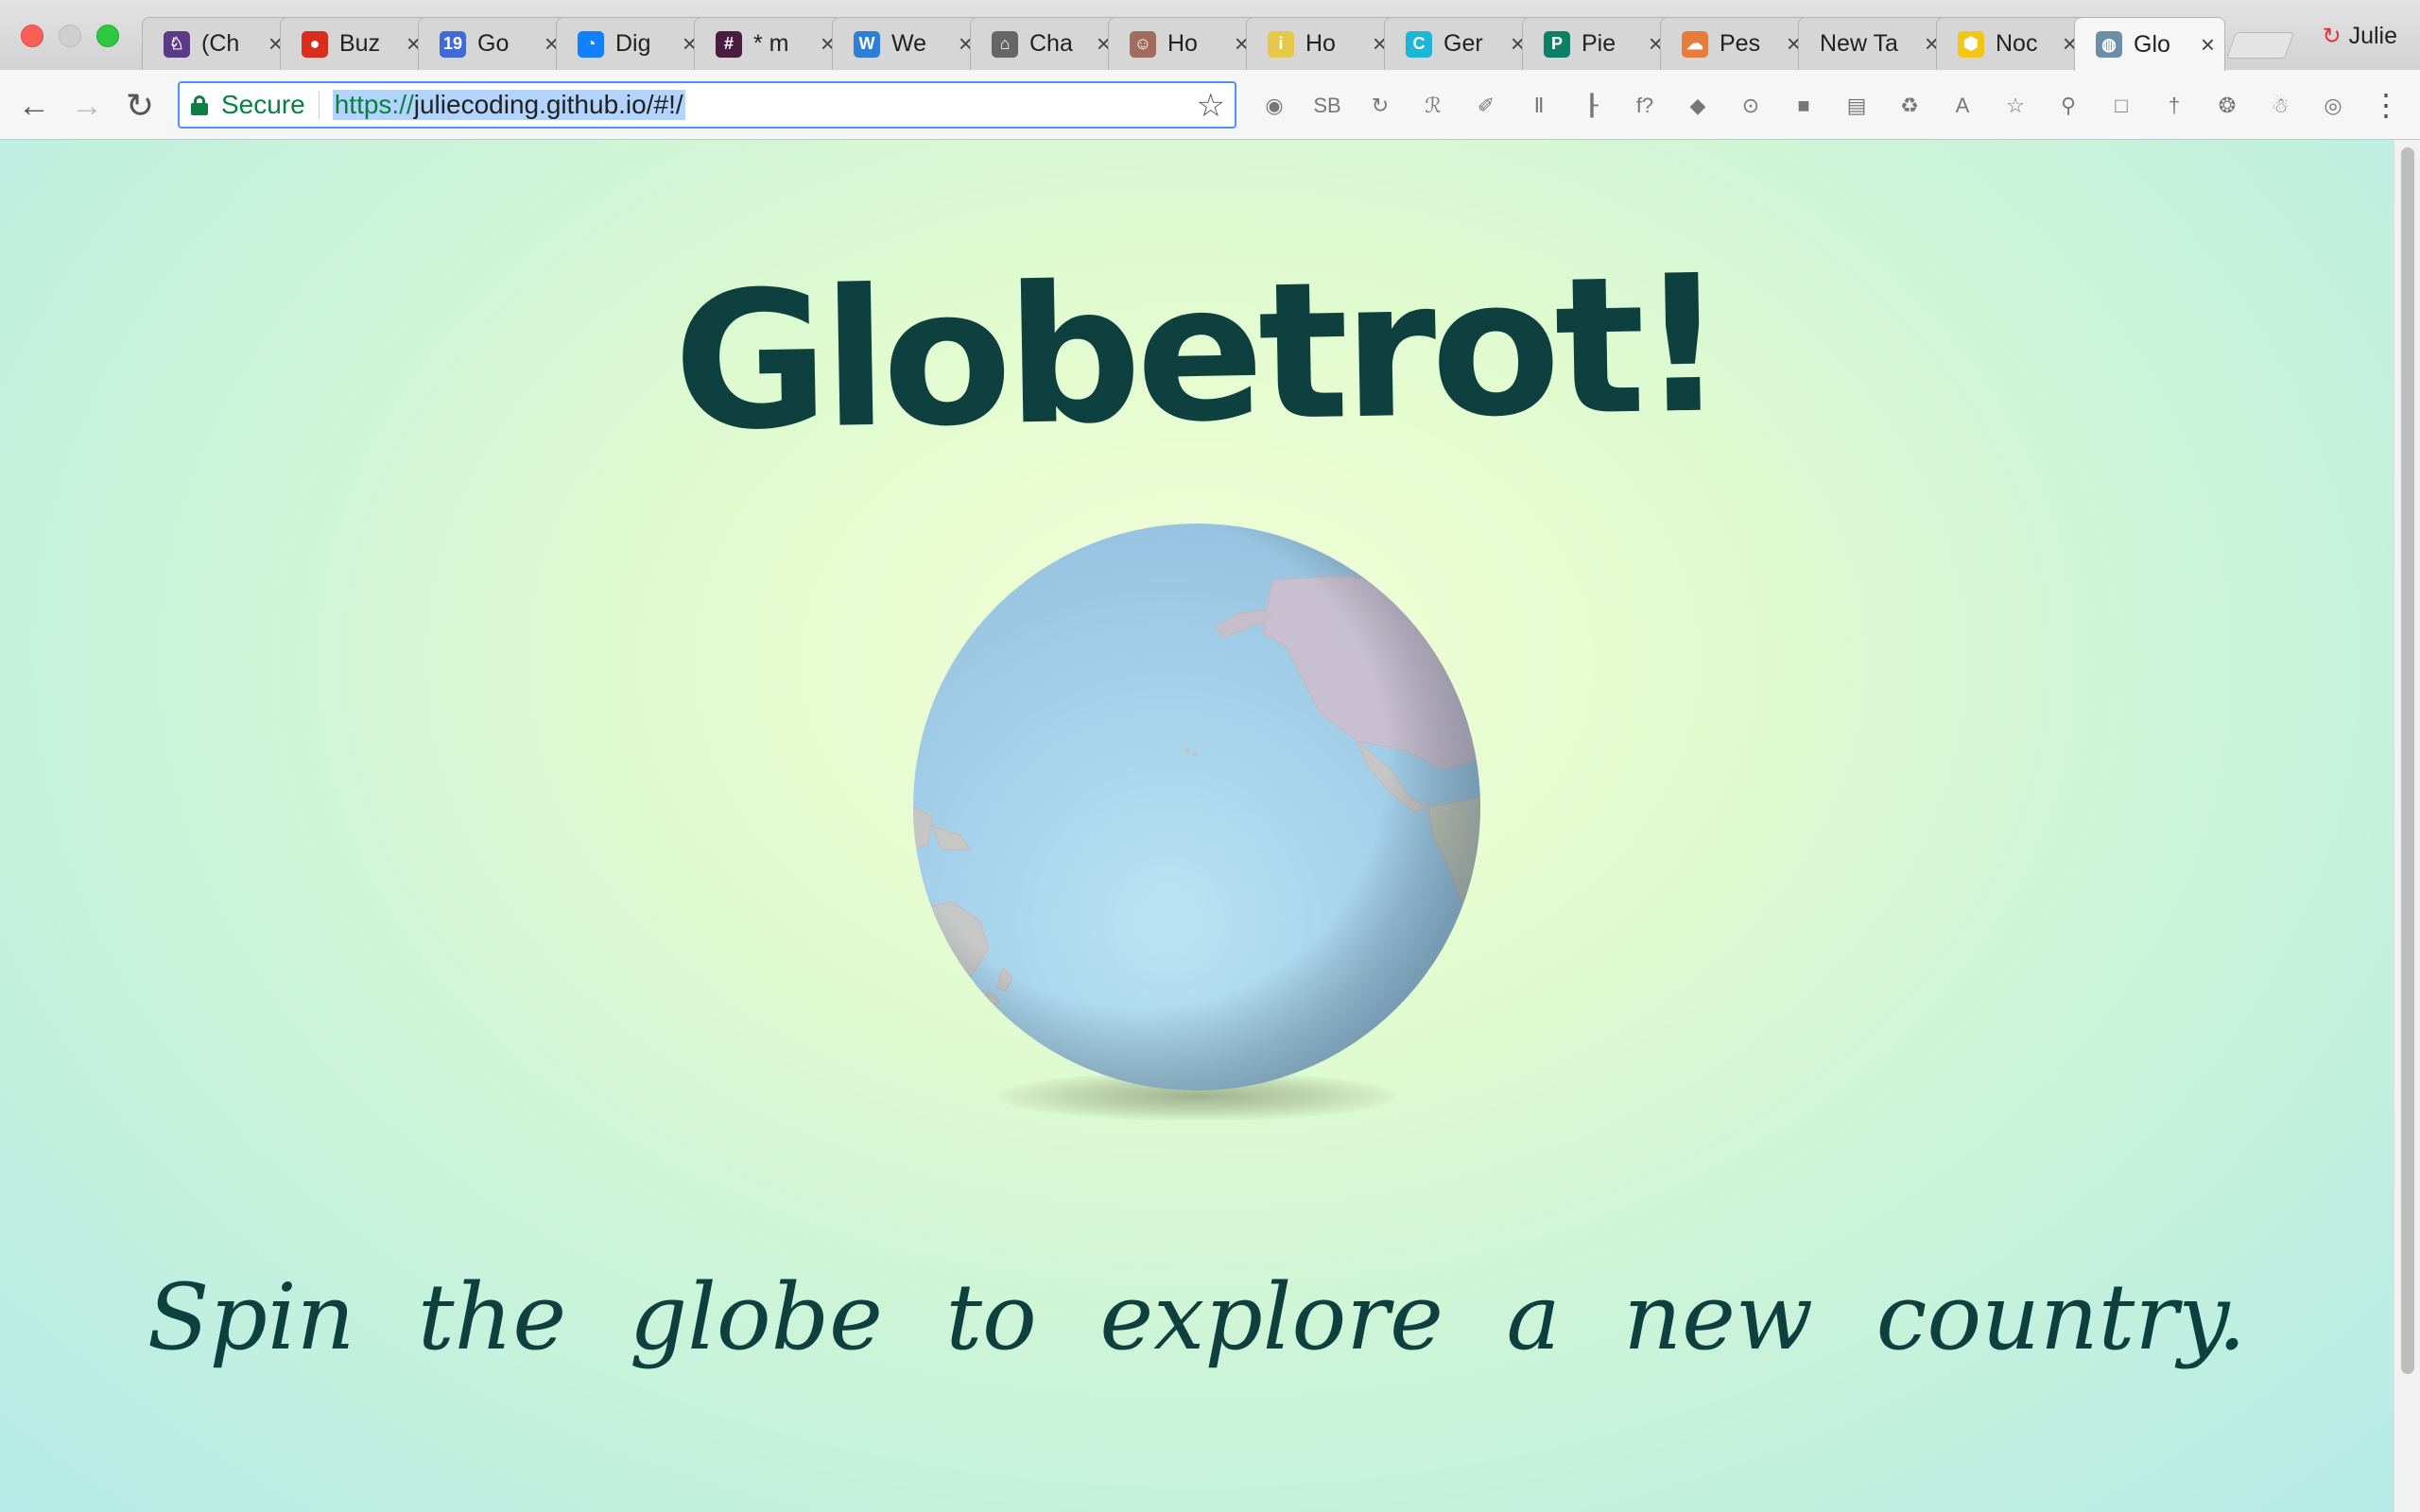  I want to click on tab-title: We, so click(909, 43).